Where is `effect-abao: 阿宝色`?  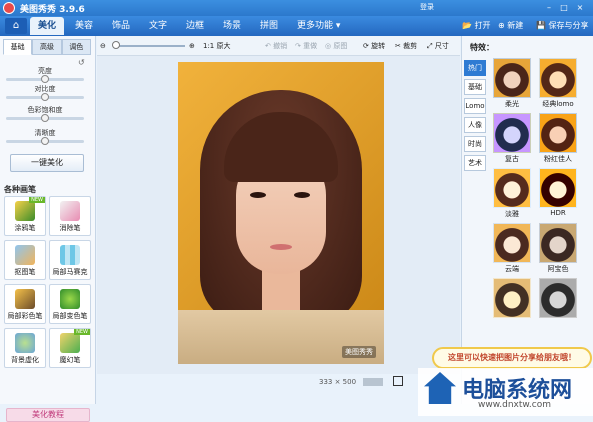 effect-abao: 阿宝色 is located at coordinates (558, 250).